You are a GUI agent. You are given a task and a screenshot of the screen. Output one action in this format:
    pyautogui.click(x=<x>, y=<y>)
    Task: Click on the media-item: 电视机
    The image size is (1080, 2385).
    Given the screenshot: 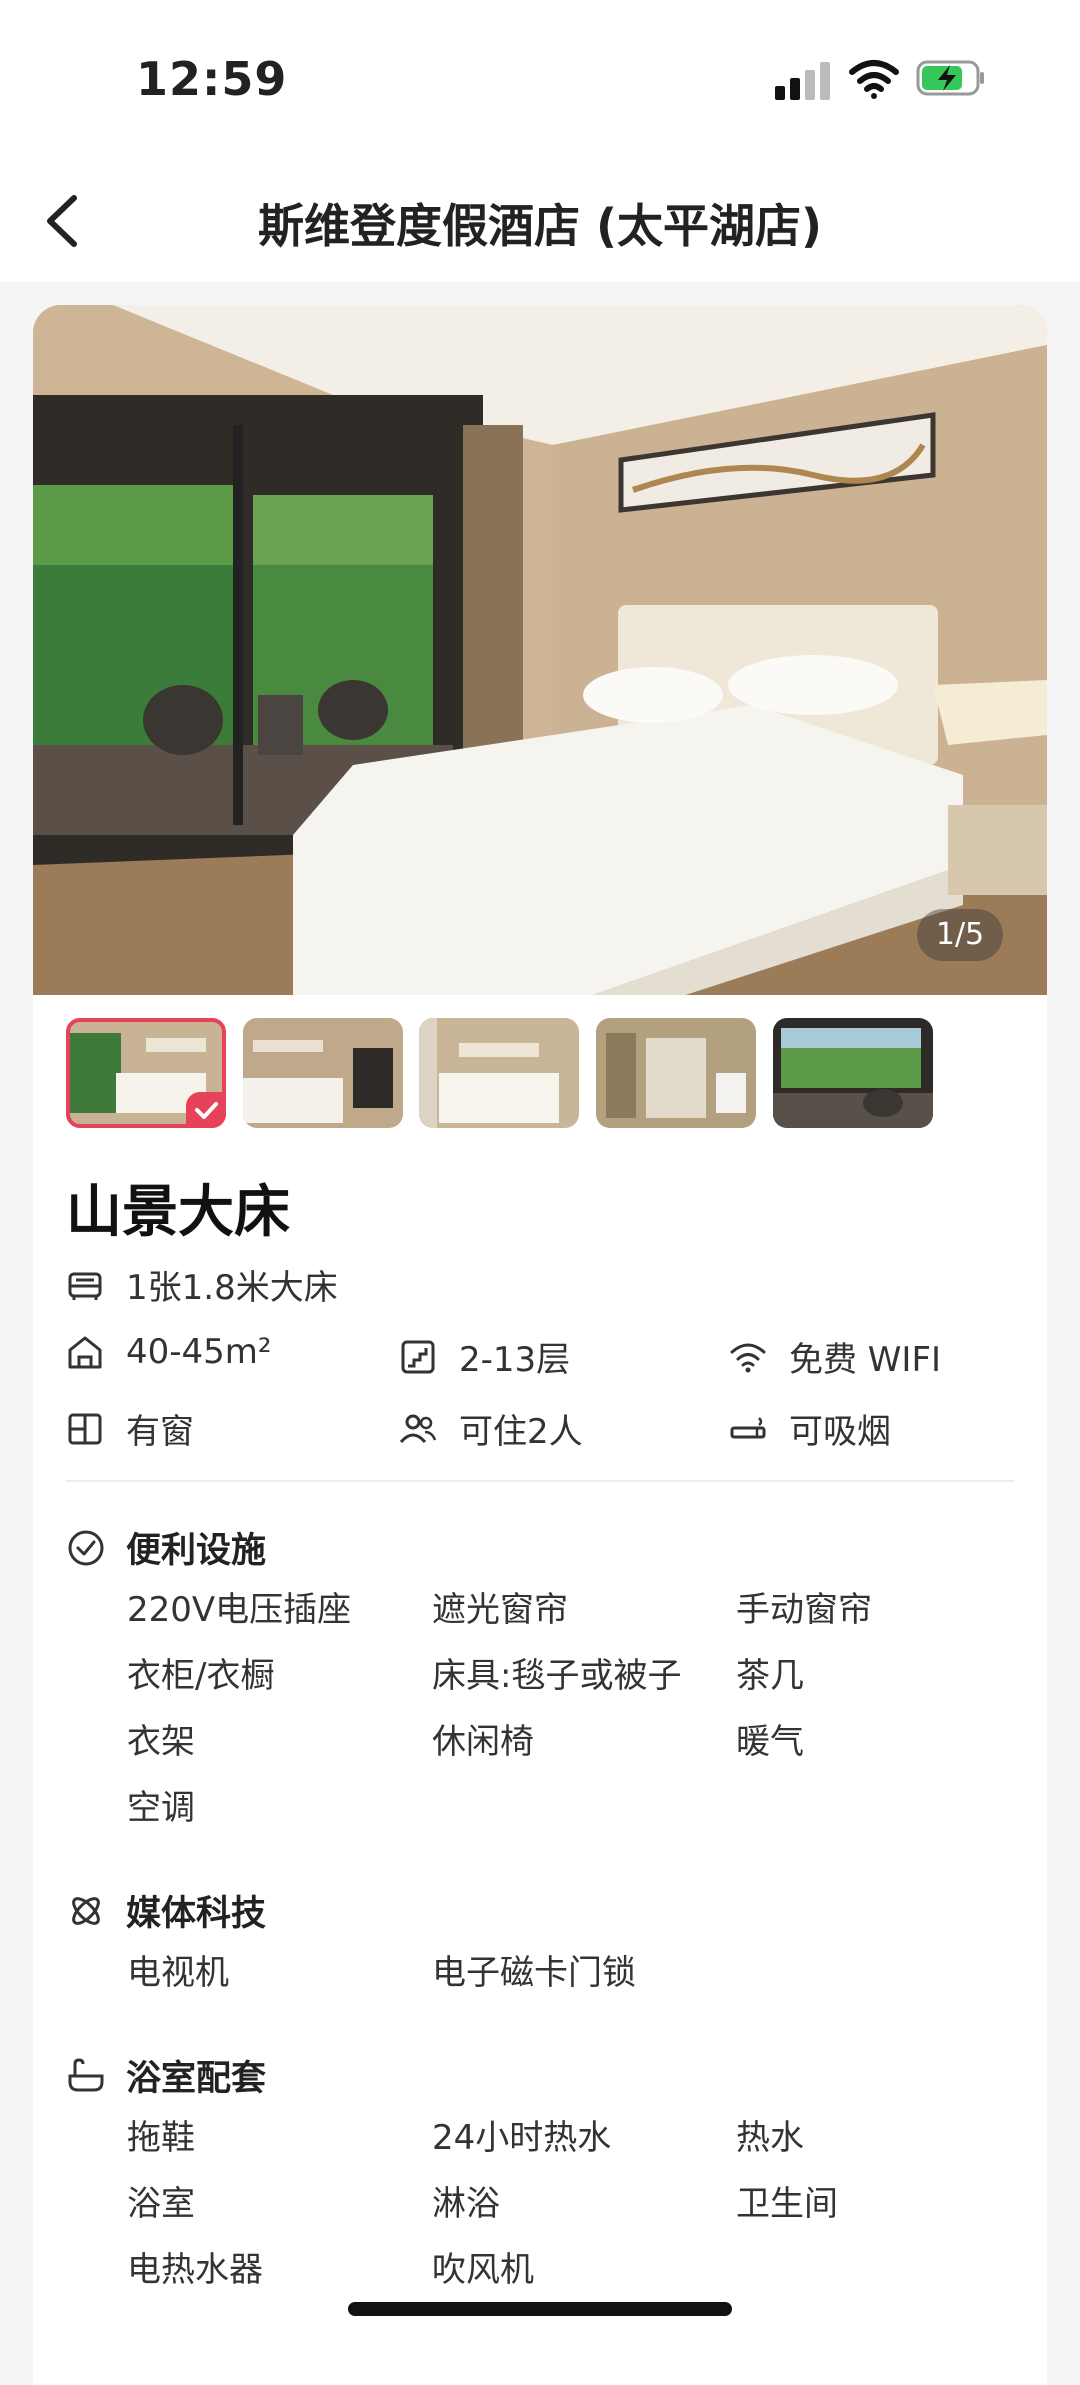 What is the action you would take?
    pyautogui.click(x=178, y=1973)
    